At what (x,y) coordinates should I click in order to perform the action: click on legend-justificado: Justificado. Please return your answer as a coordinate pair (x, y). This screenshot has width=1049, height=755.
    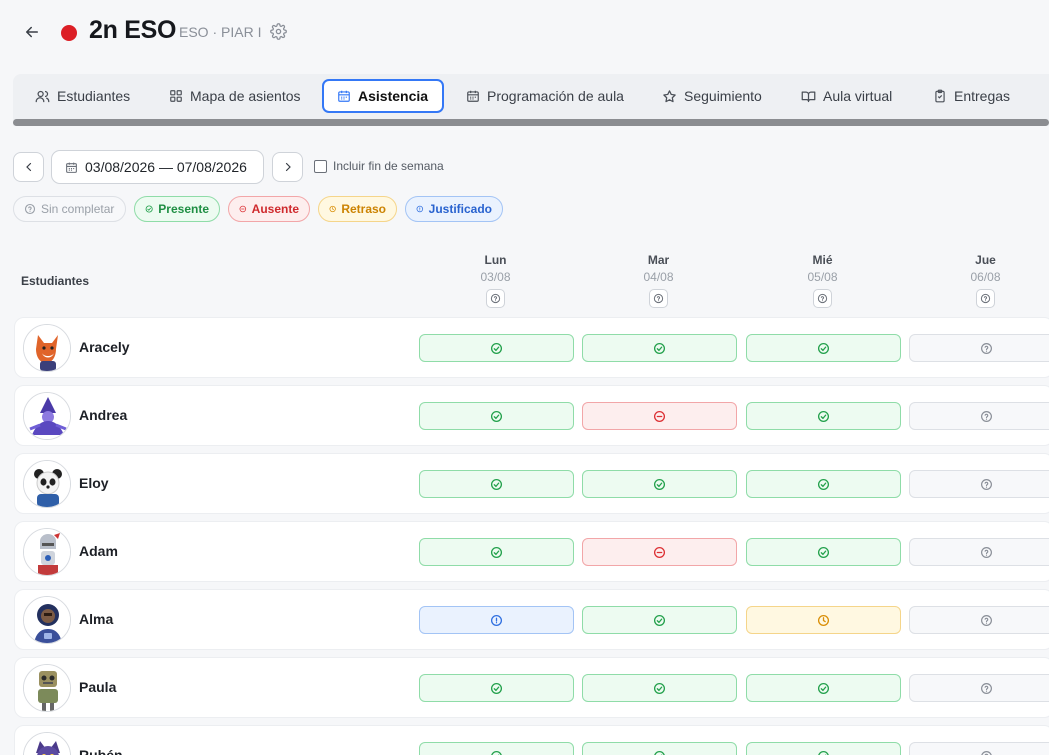
    Looking at the image, I should click on (454, 209).